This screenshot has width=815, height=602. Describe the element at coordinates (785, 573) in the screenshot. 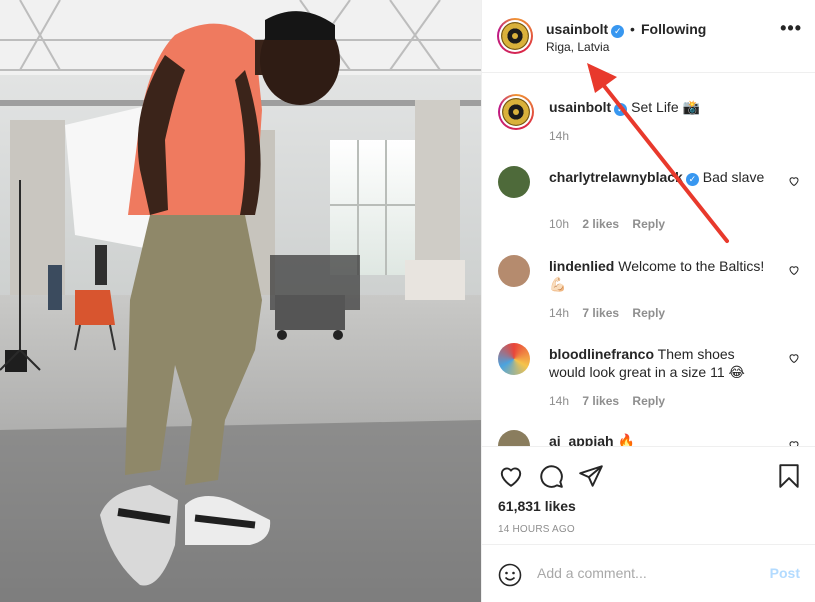

I see `post-button: Post` at that location.